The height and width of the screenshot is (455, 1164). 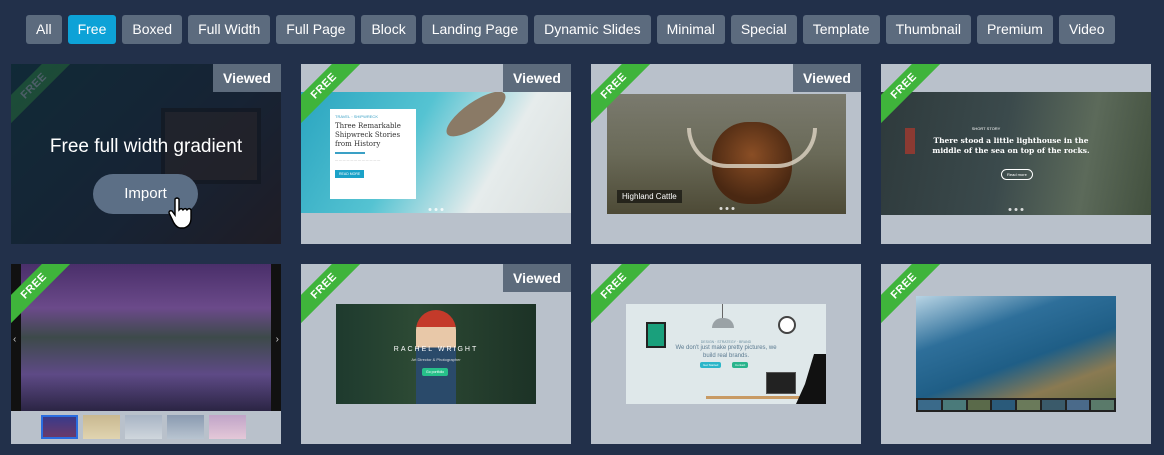 I want to click on filter-free: Free, so click(x=92, y=29).